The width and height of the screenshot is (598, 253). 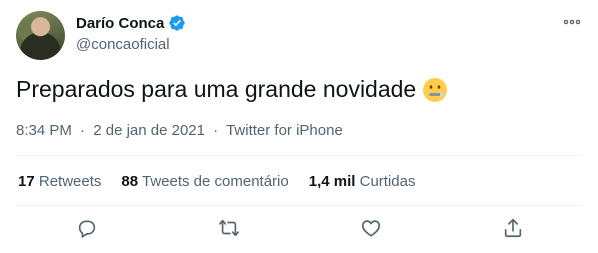 I want to click on retweet-icon, so click(x=229, y=228).